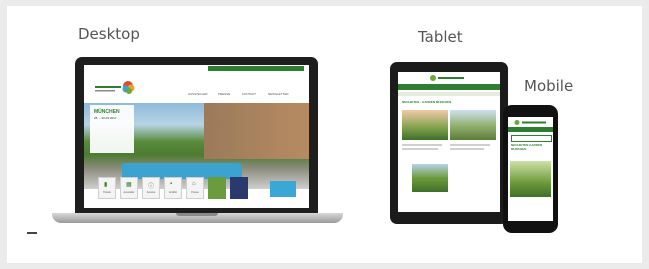 The height and width of the screenshot is (269, 649). Describe the element at coordinates (32, 233) in the screenshot. I see `phone-home-button` at that location.